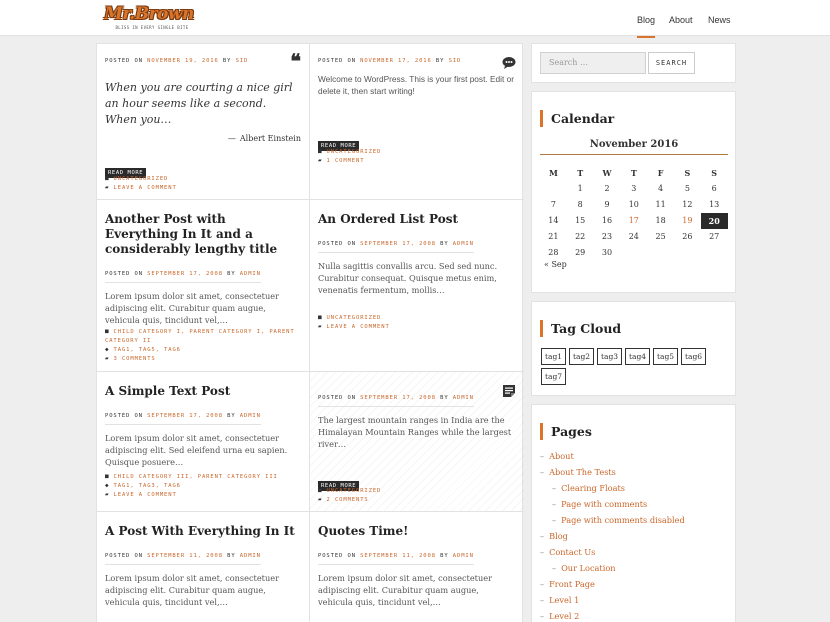 The image size is (830, 622). What do you see at coordinates (203, 531) in the screenshot?
I see `post-title: A Post With Everything In It` at bounding box center [203, 531].